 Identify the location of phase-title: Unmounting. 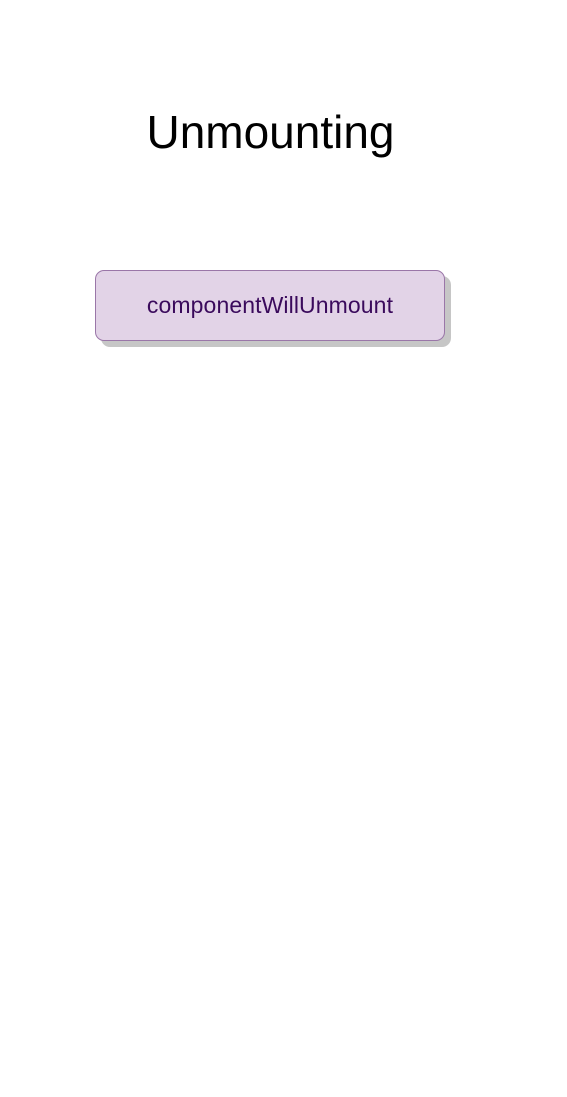
(270, 132).